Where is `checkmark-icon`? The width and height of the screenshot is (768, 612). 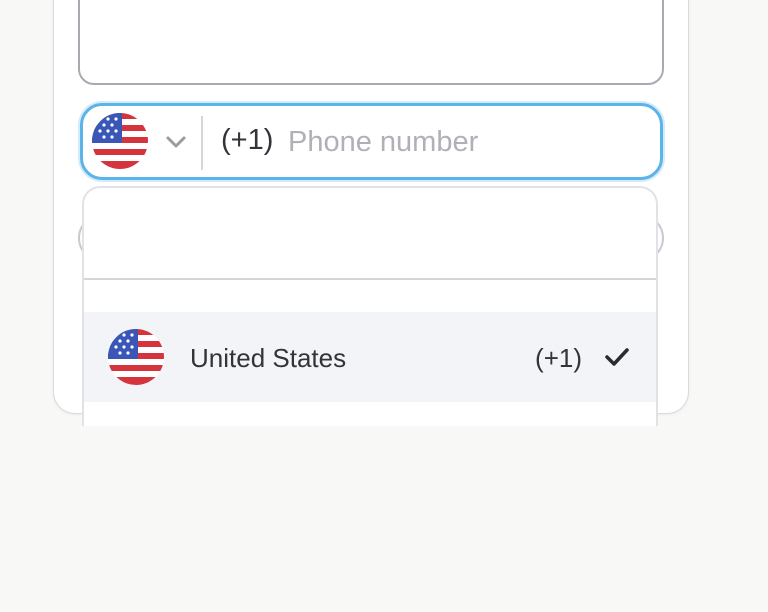
checkmark-icon is located at coordinates (617, 357).